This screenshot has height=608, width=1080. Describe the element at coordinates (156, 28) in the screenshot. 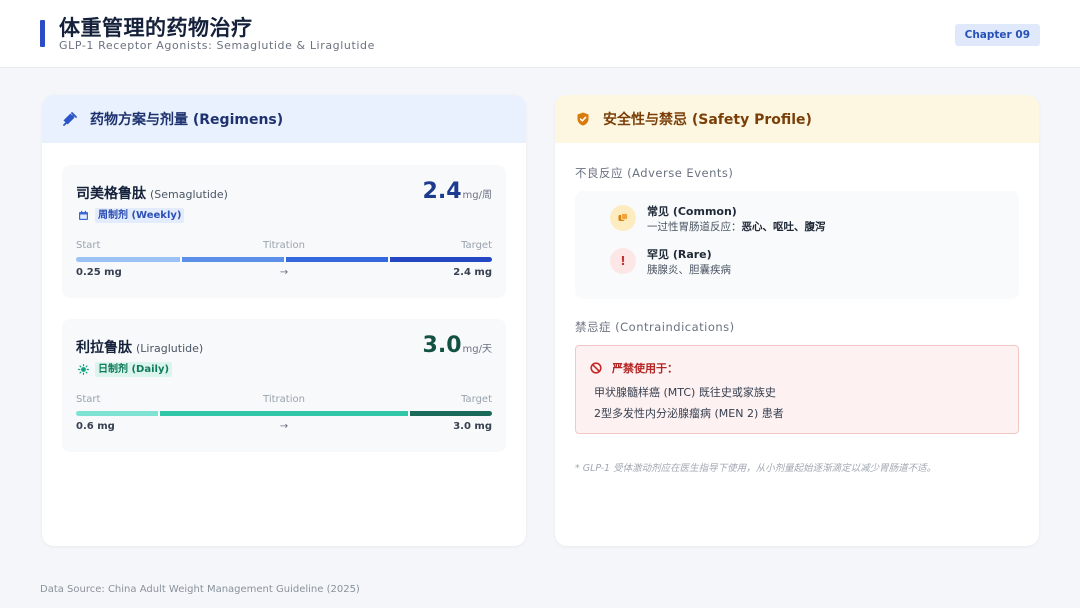

I see `page-title: 体重管理的药物治疗` at that location.